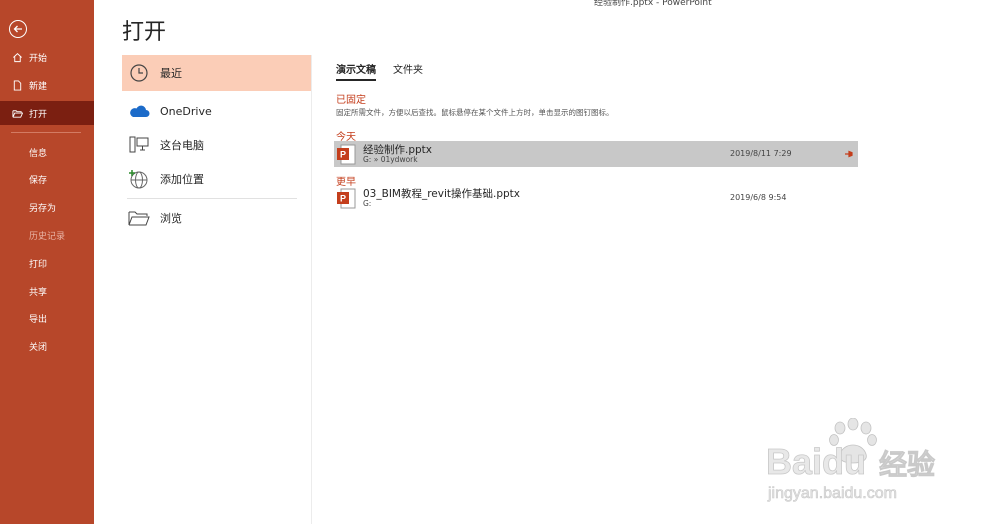 Image resolution: width=1000 pixels, height=524 pixels. I want to click on arrow-left-icon, so click(17, 29).